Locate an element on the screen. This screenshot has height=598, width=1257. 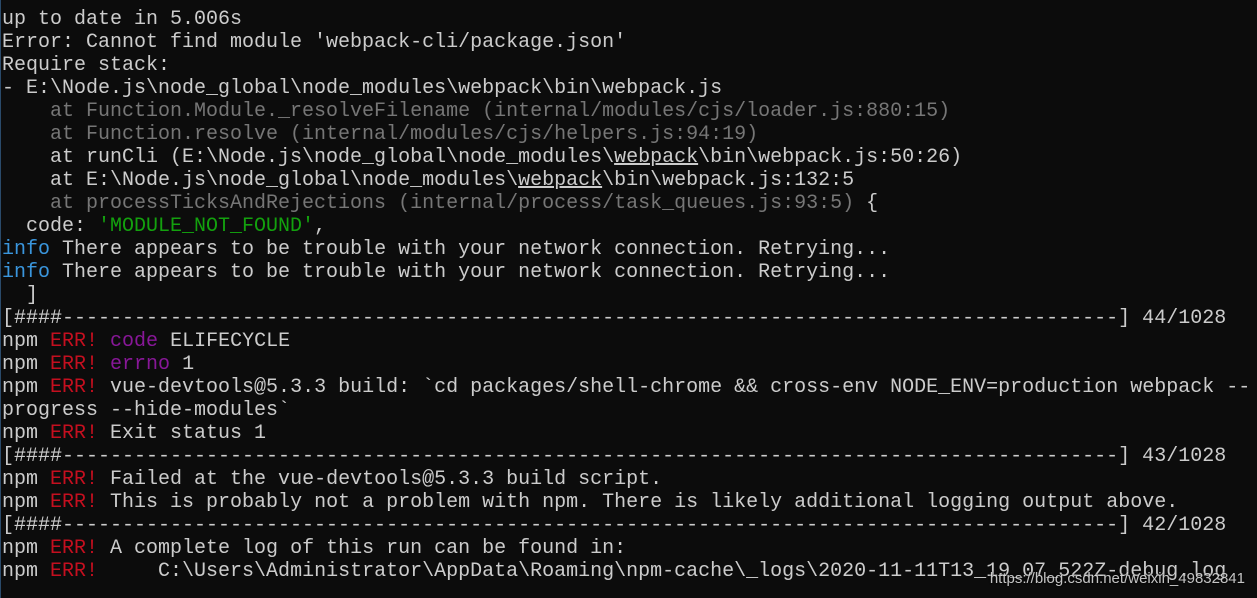
terminal-text: code: is located at coordinates (50, 226).